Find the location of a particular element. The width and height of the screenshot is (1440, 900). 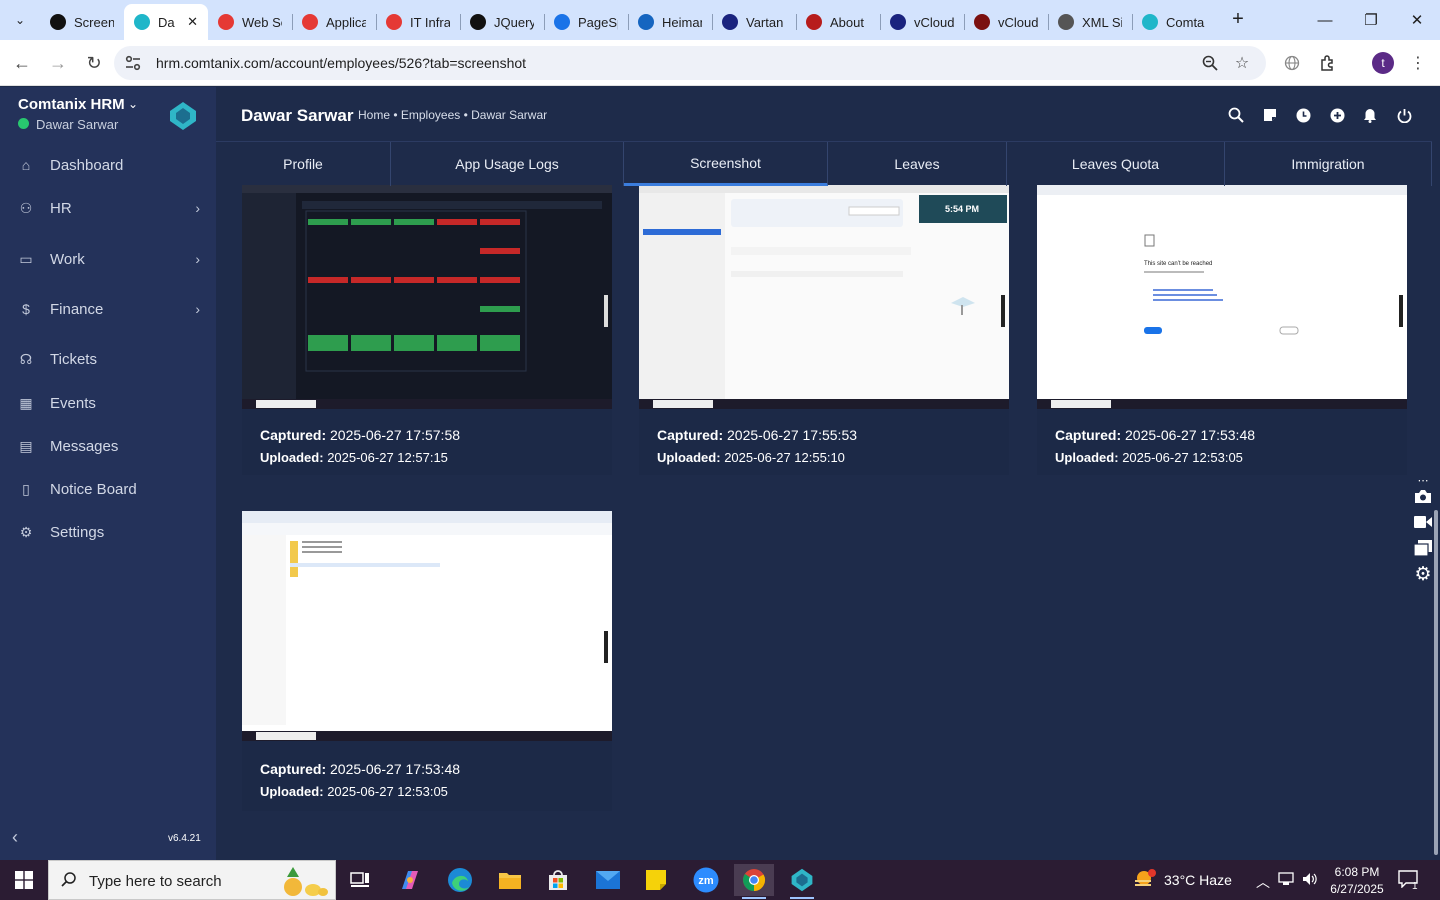

site-info-icon is located at coordinates (133, 63).